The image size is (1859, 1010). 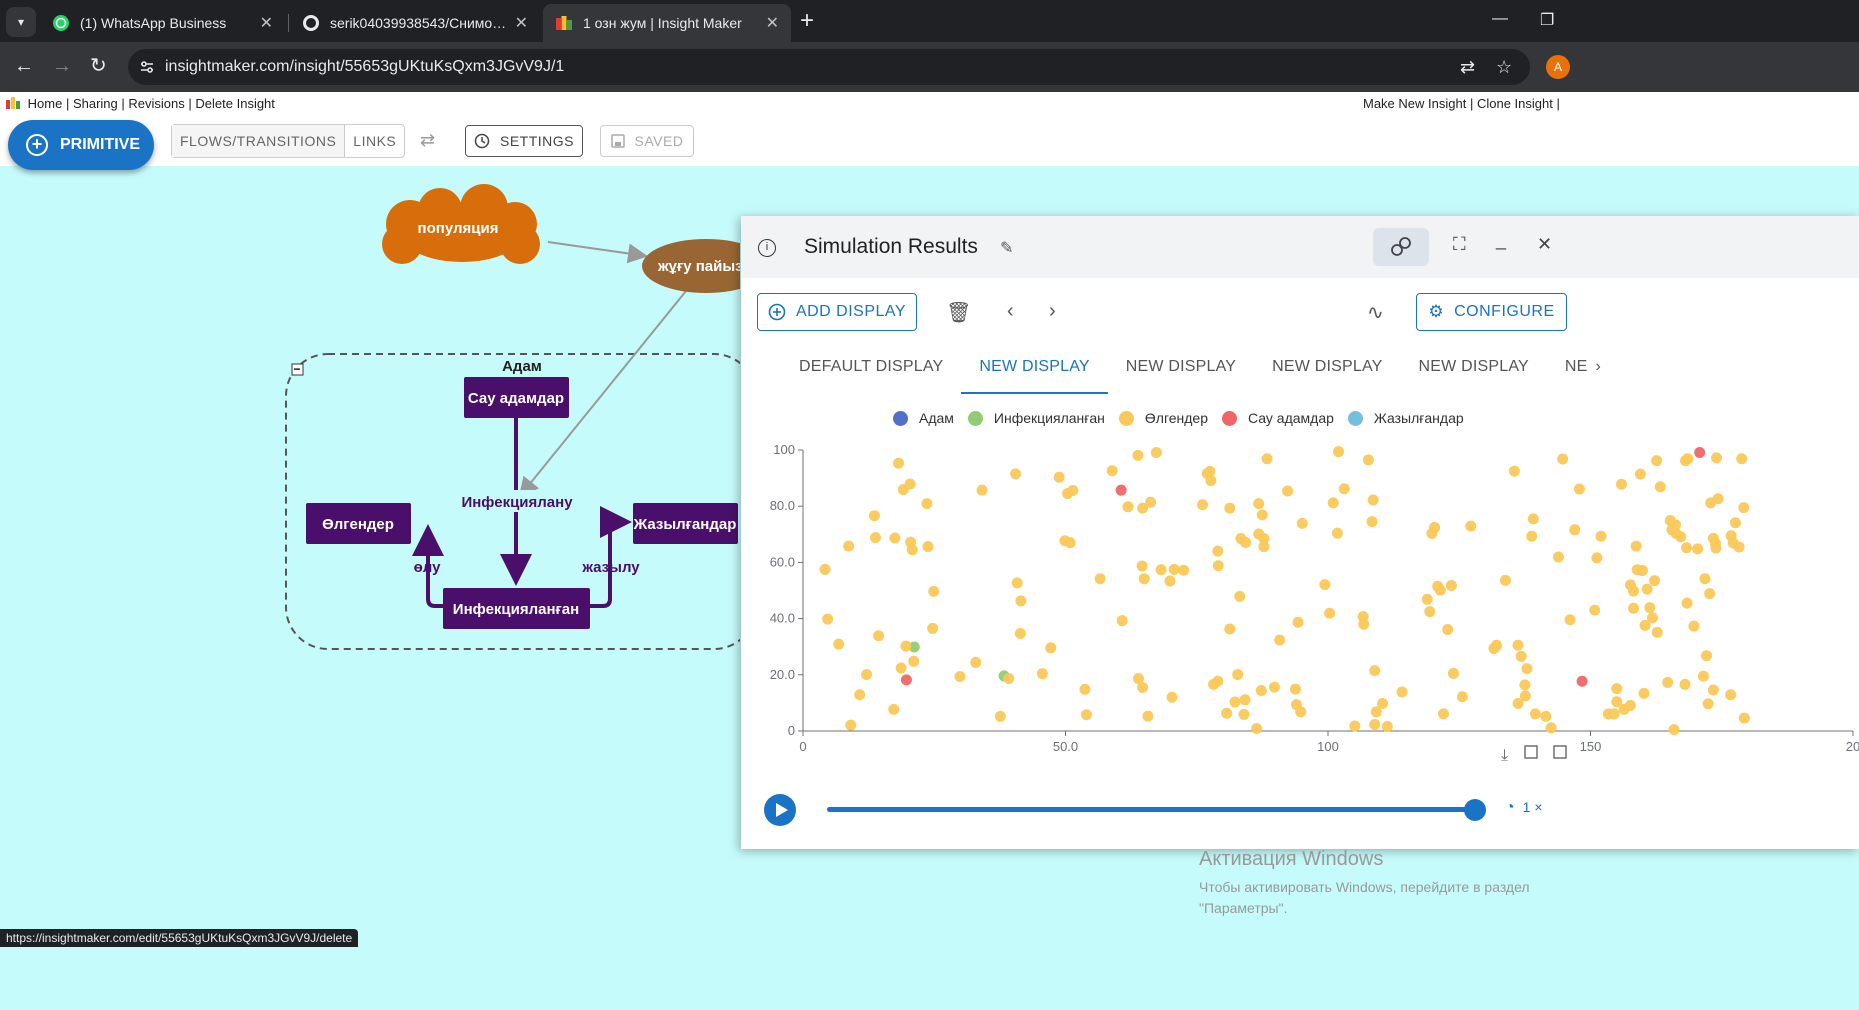 I want to click on add-display-button: ADD DISPLAY, so click(x=837, y=312).